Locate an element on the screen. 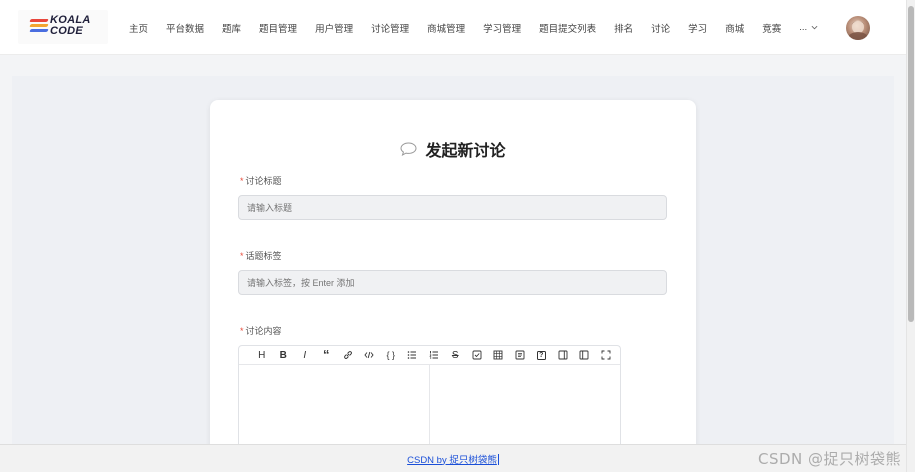 This screenshot has width=915, height=472. nav-item-1: 平台数据 is located at coordinates (185, 28).